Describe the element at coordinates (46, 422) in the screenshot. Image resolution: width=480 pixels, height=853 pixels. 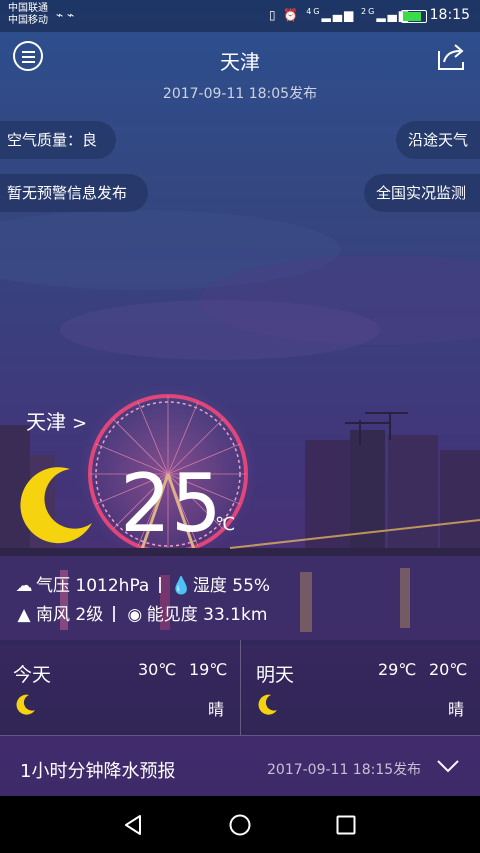
I see `location-label: 天津` at that location.